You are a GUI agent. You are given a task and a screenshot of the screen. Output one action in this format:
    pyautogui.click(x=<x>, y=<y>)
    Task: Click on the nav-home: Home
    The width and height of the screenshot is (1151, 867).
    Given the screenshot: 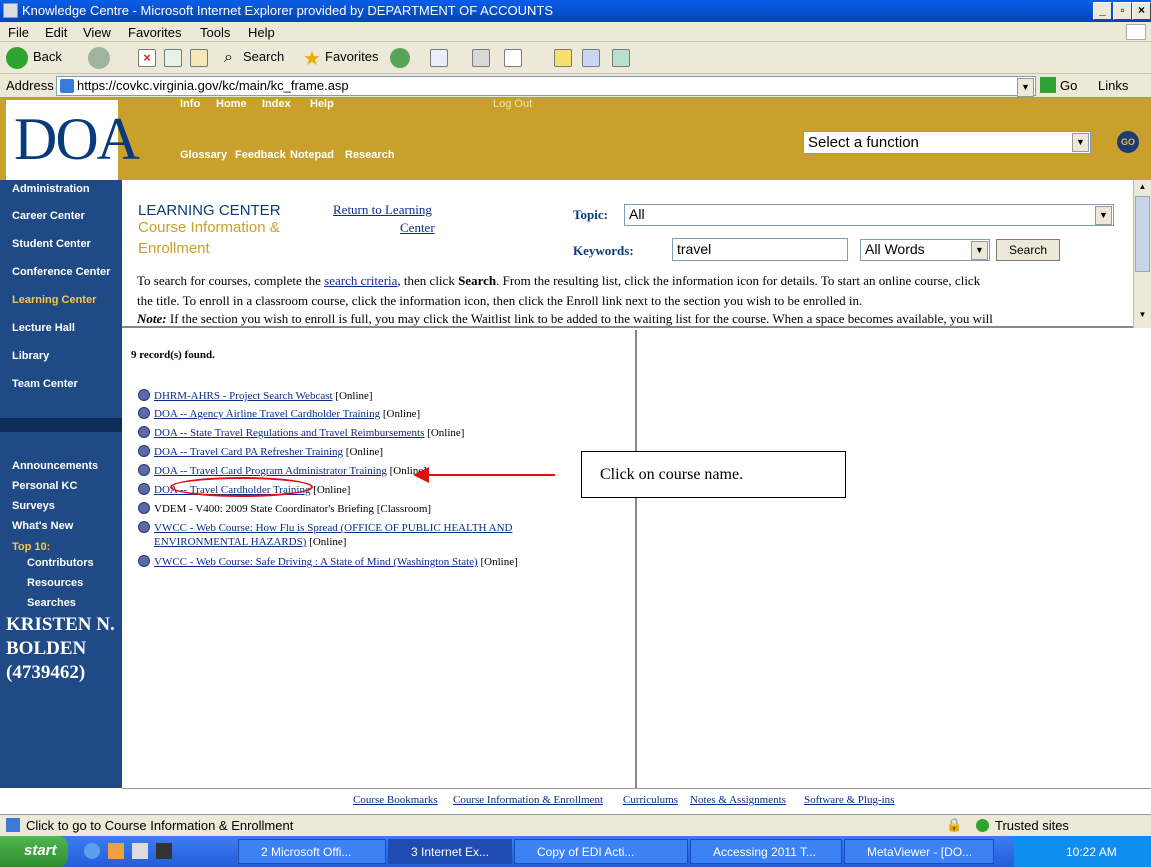 What is the action you would take?
    pyautogui.click(x=231, y=104)
    